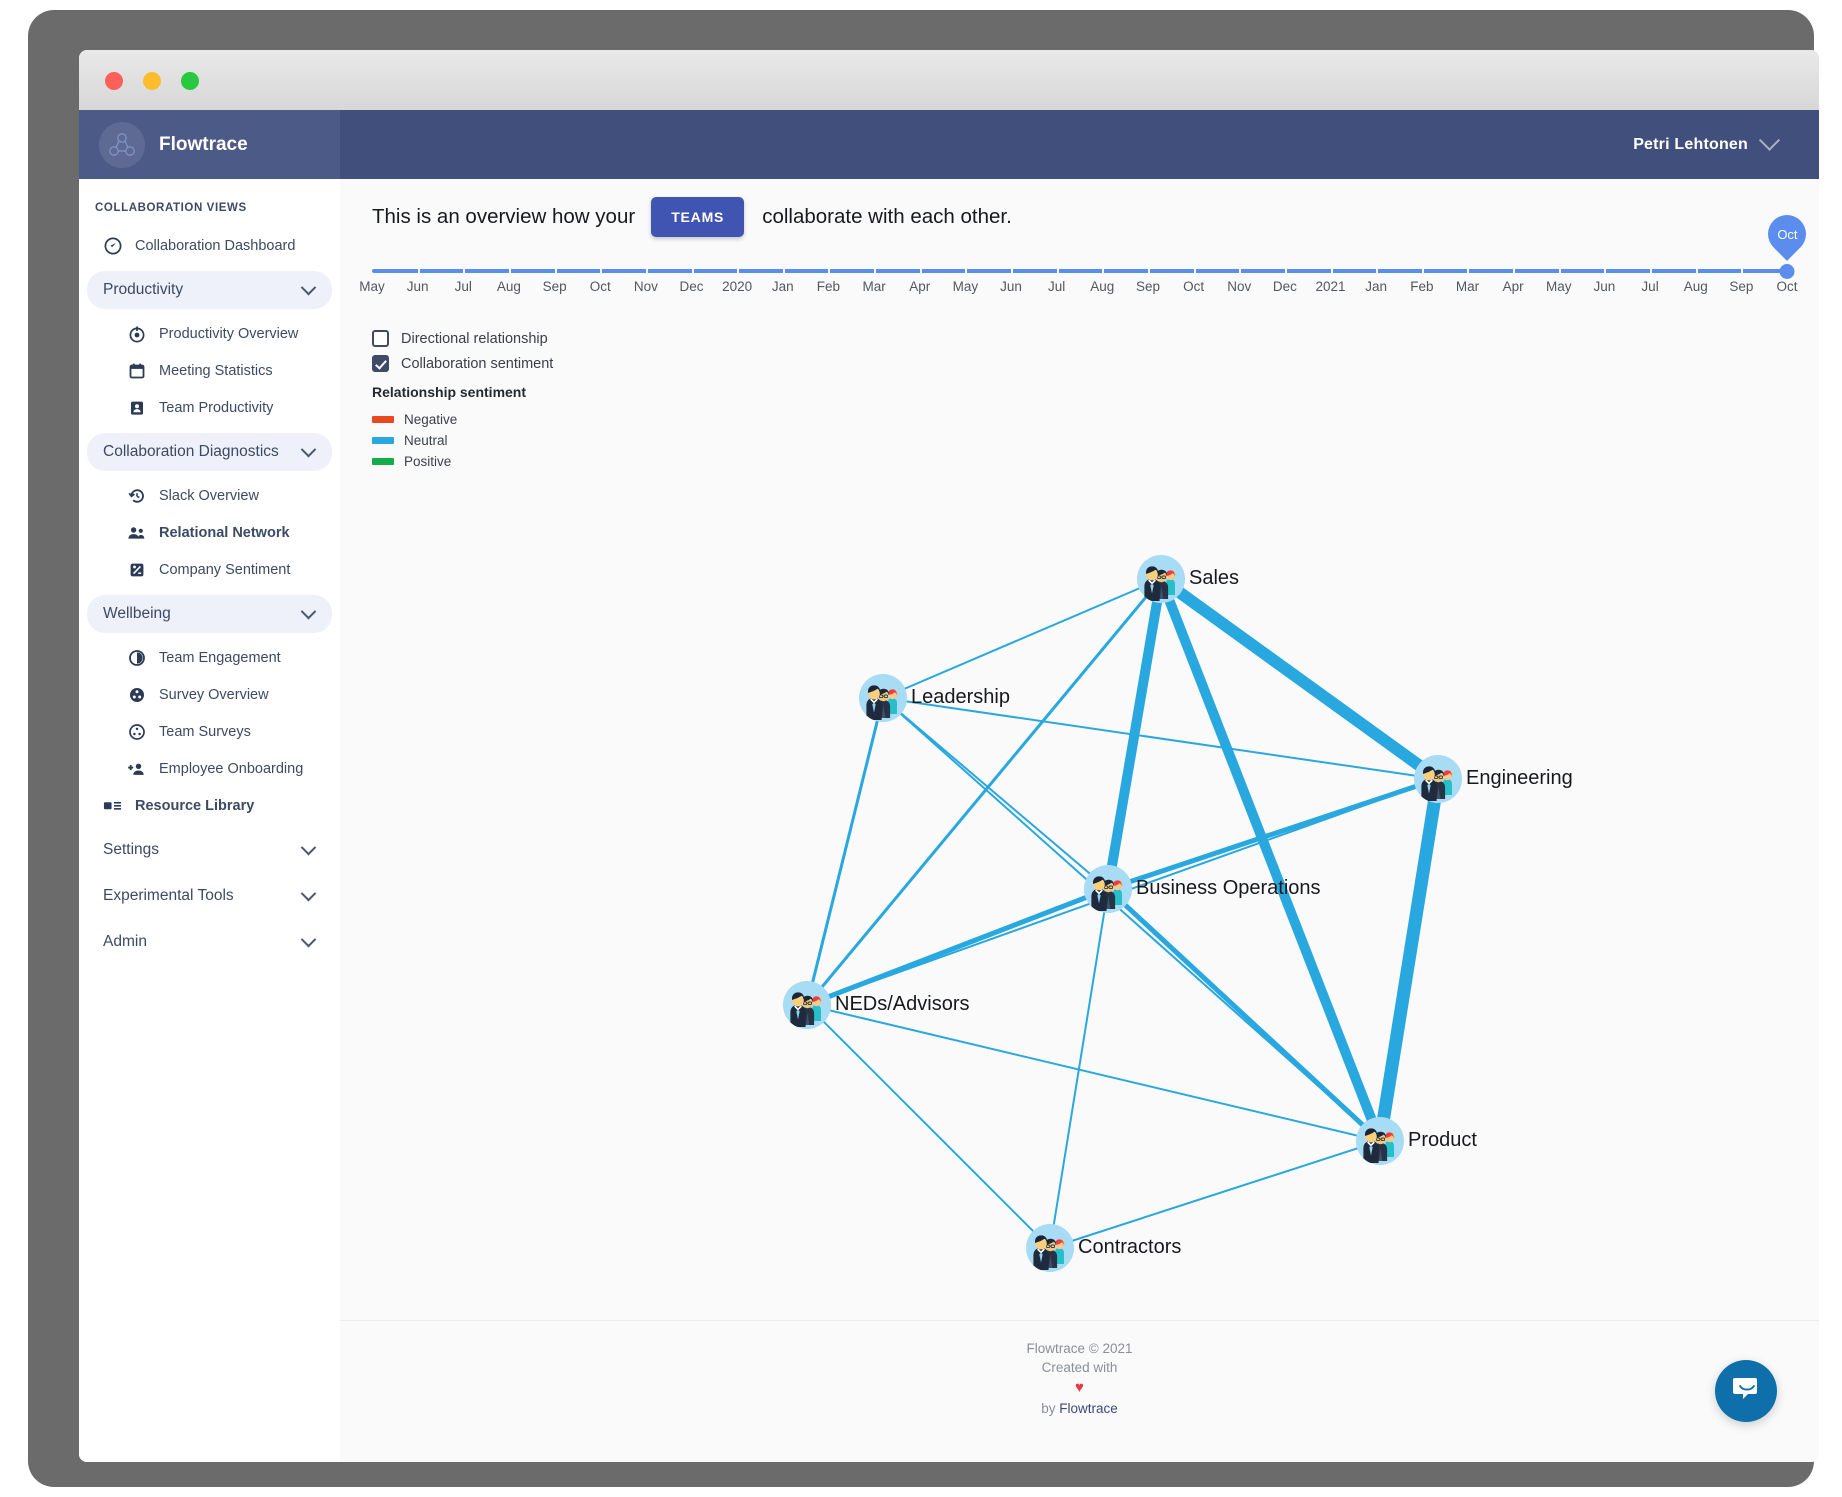 The height and width of the screenshot is (1497, 1842). What do you see at coordinates (380, 363) in the screenshot?
I see `collaboration-sentiment-checkbox` at bounding box center [380, 363].